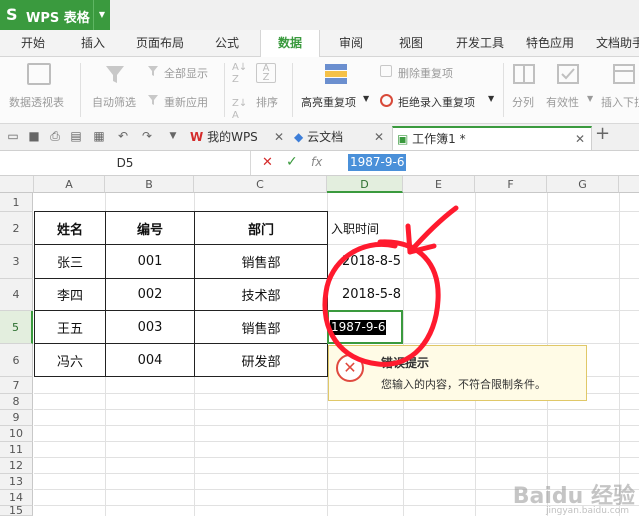 The image size is (639, 516). Describe the element at coordinates (390, 286) in the screenshot. I see `red-annotation-circle-arrow` at that location.